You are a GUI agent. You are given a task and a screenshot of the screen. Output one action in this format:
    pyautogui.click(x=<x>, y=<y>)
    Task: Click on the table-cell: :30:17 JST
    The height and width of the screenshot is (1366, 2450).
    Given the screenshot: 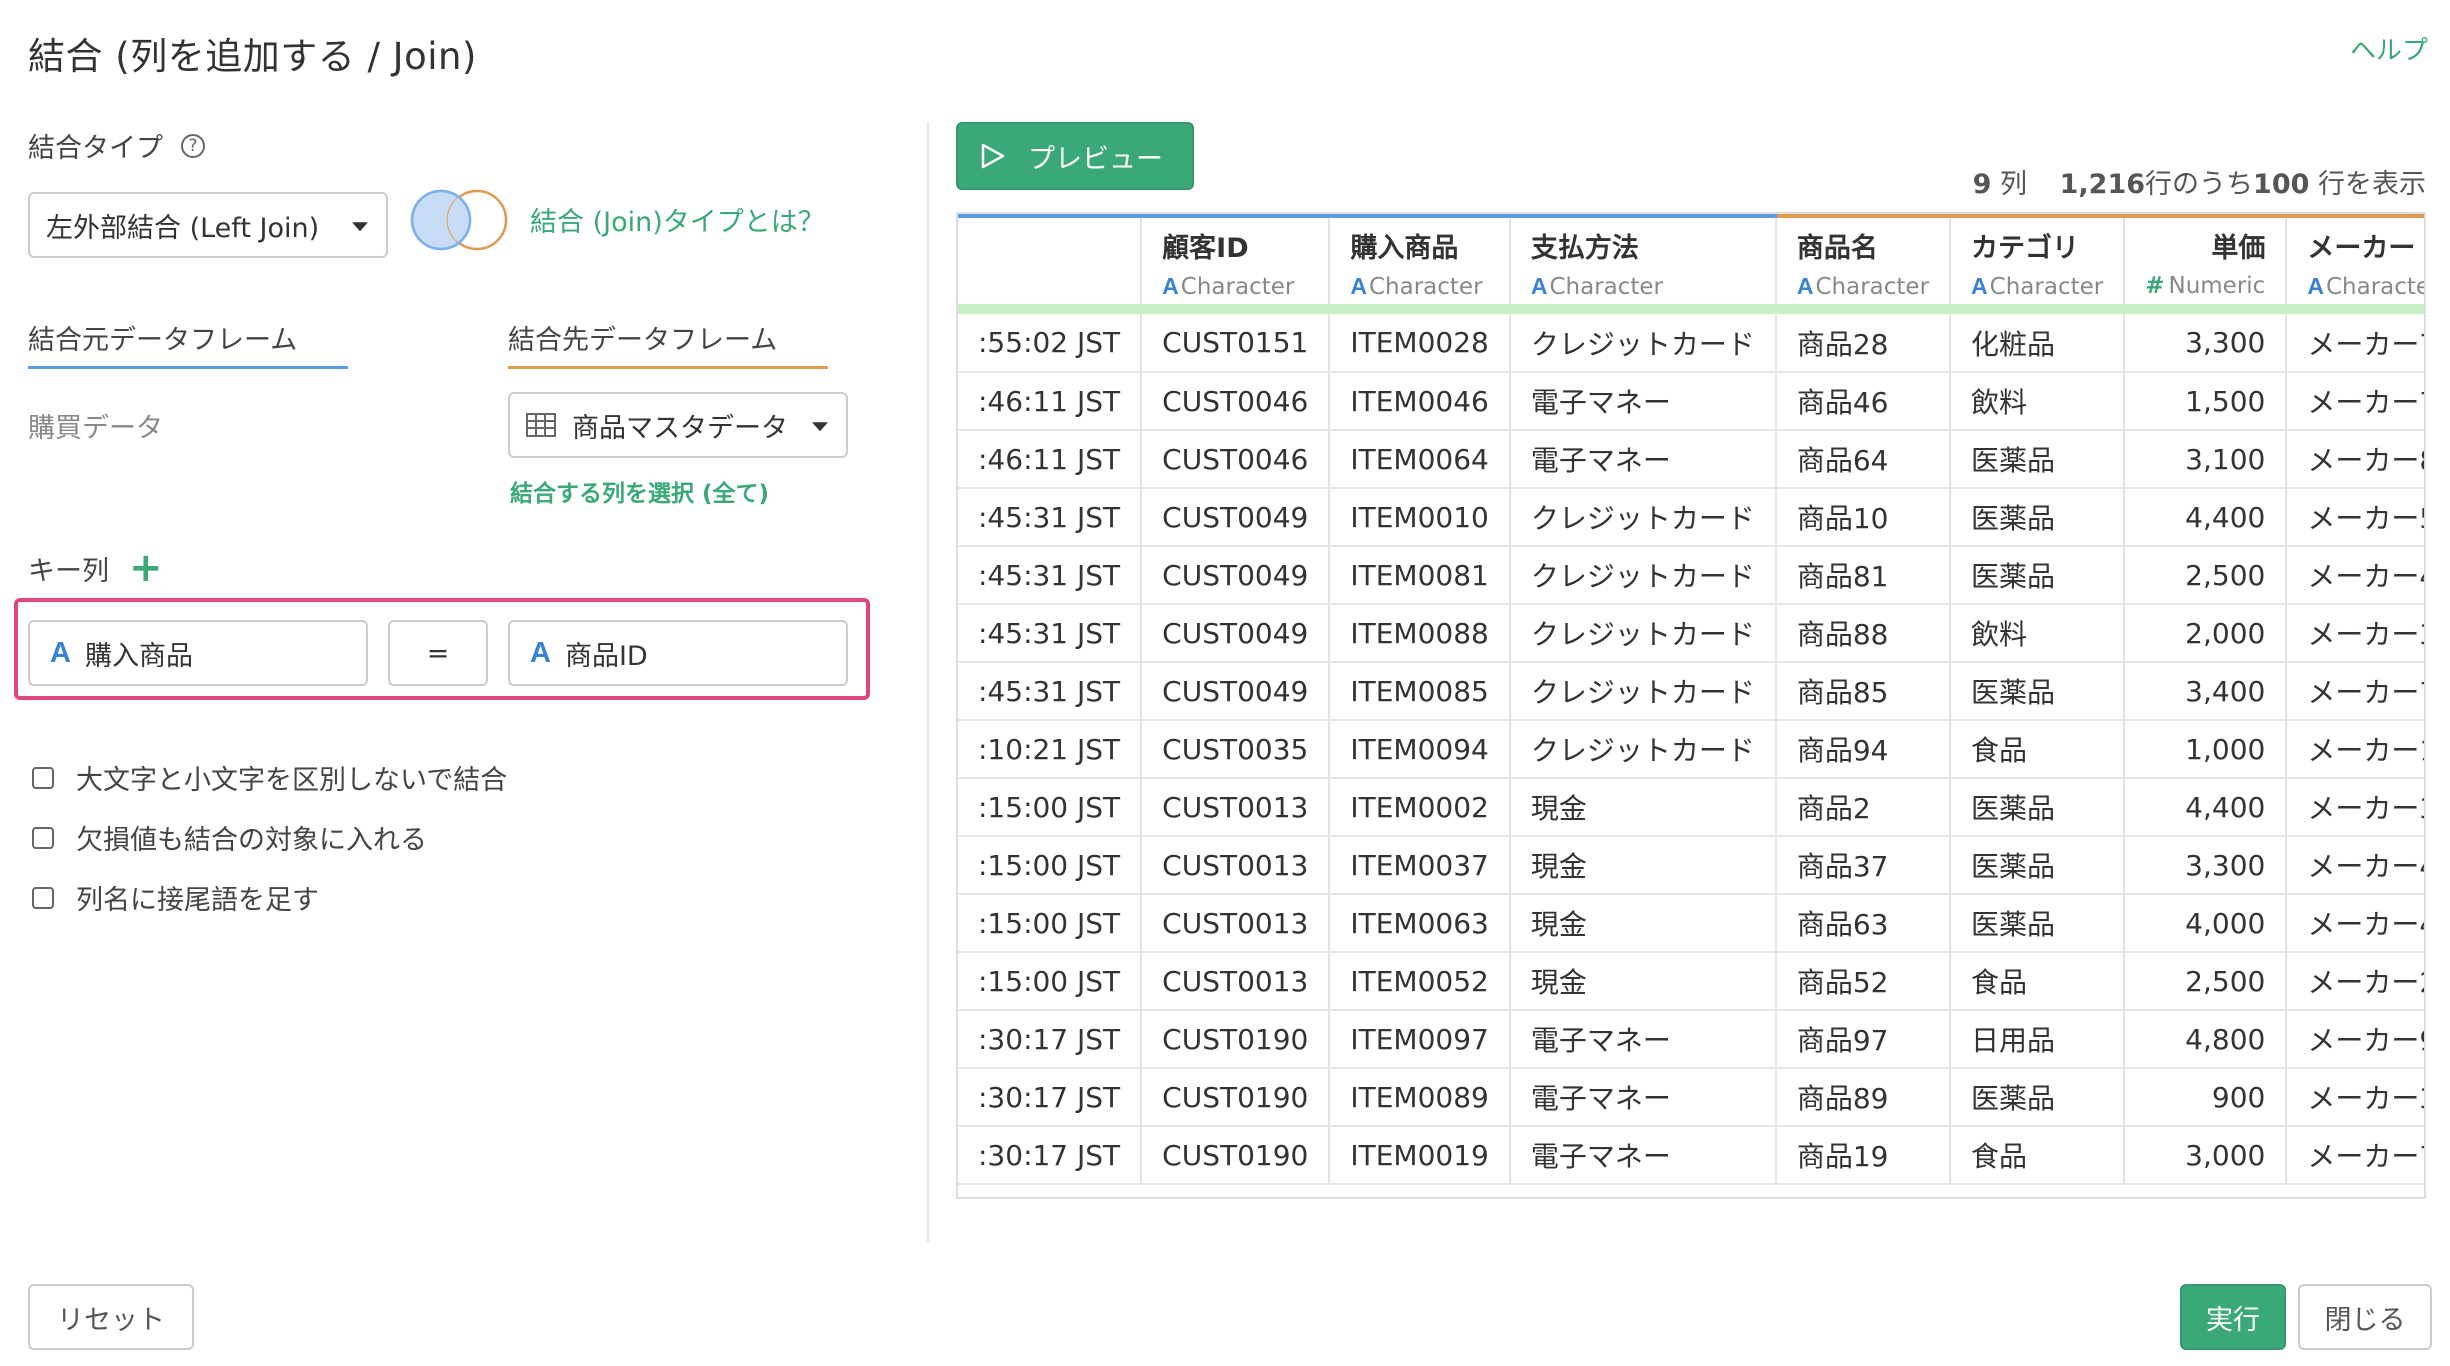 What is the action you would take?
    pyautogui.click(x=1050, y=1097)
    